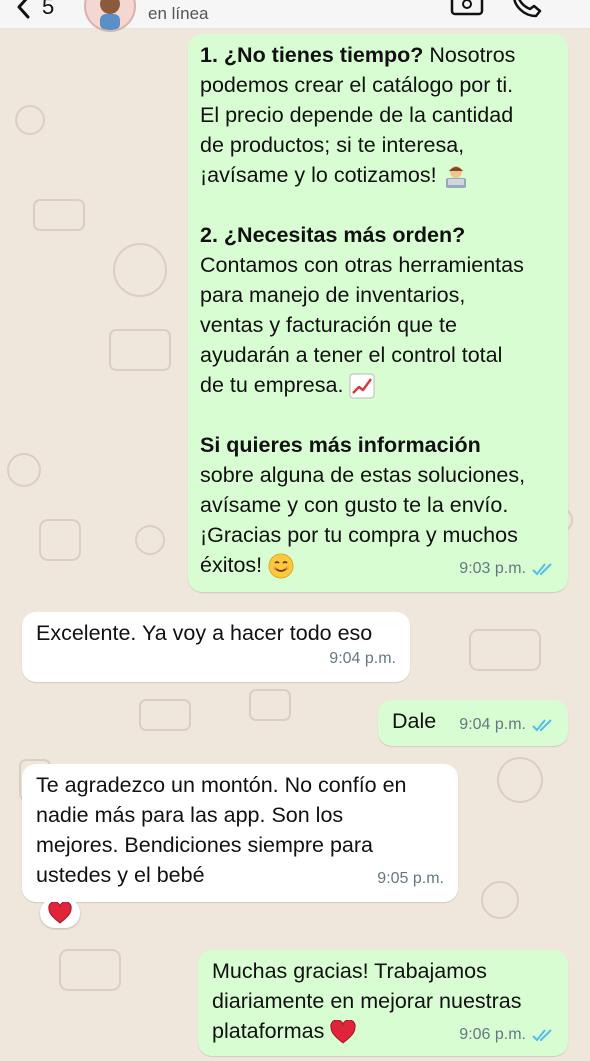 The image size is (590, 1061). What do you see at coordinates (354, 505) in the screenshot?
I see `message-text: avísame y con gusto te la envío.` at bounding box center [354, 505].